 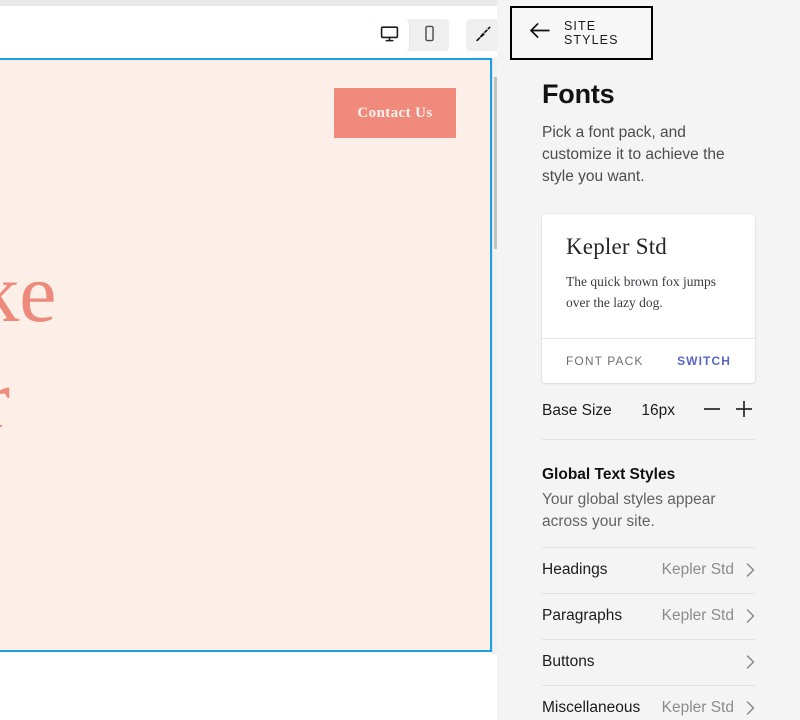 I want to click on desktop-icon, so click(x=389, y=35).